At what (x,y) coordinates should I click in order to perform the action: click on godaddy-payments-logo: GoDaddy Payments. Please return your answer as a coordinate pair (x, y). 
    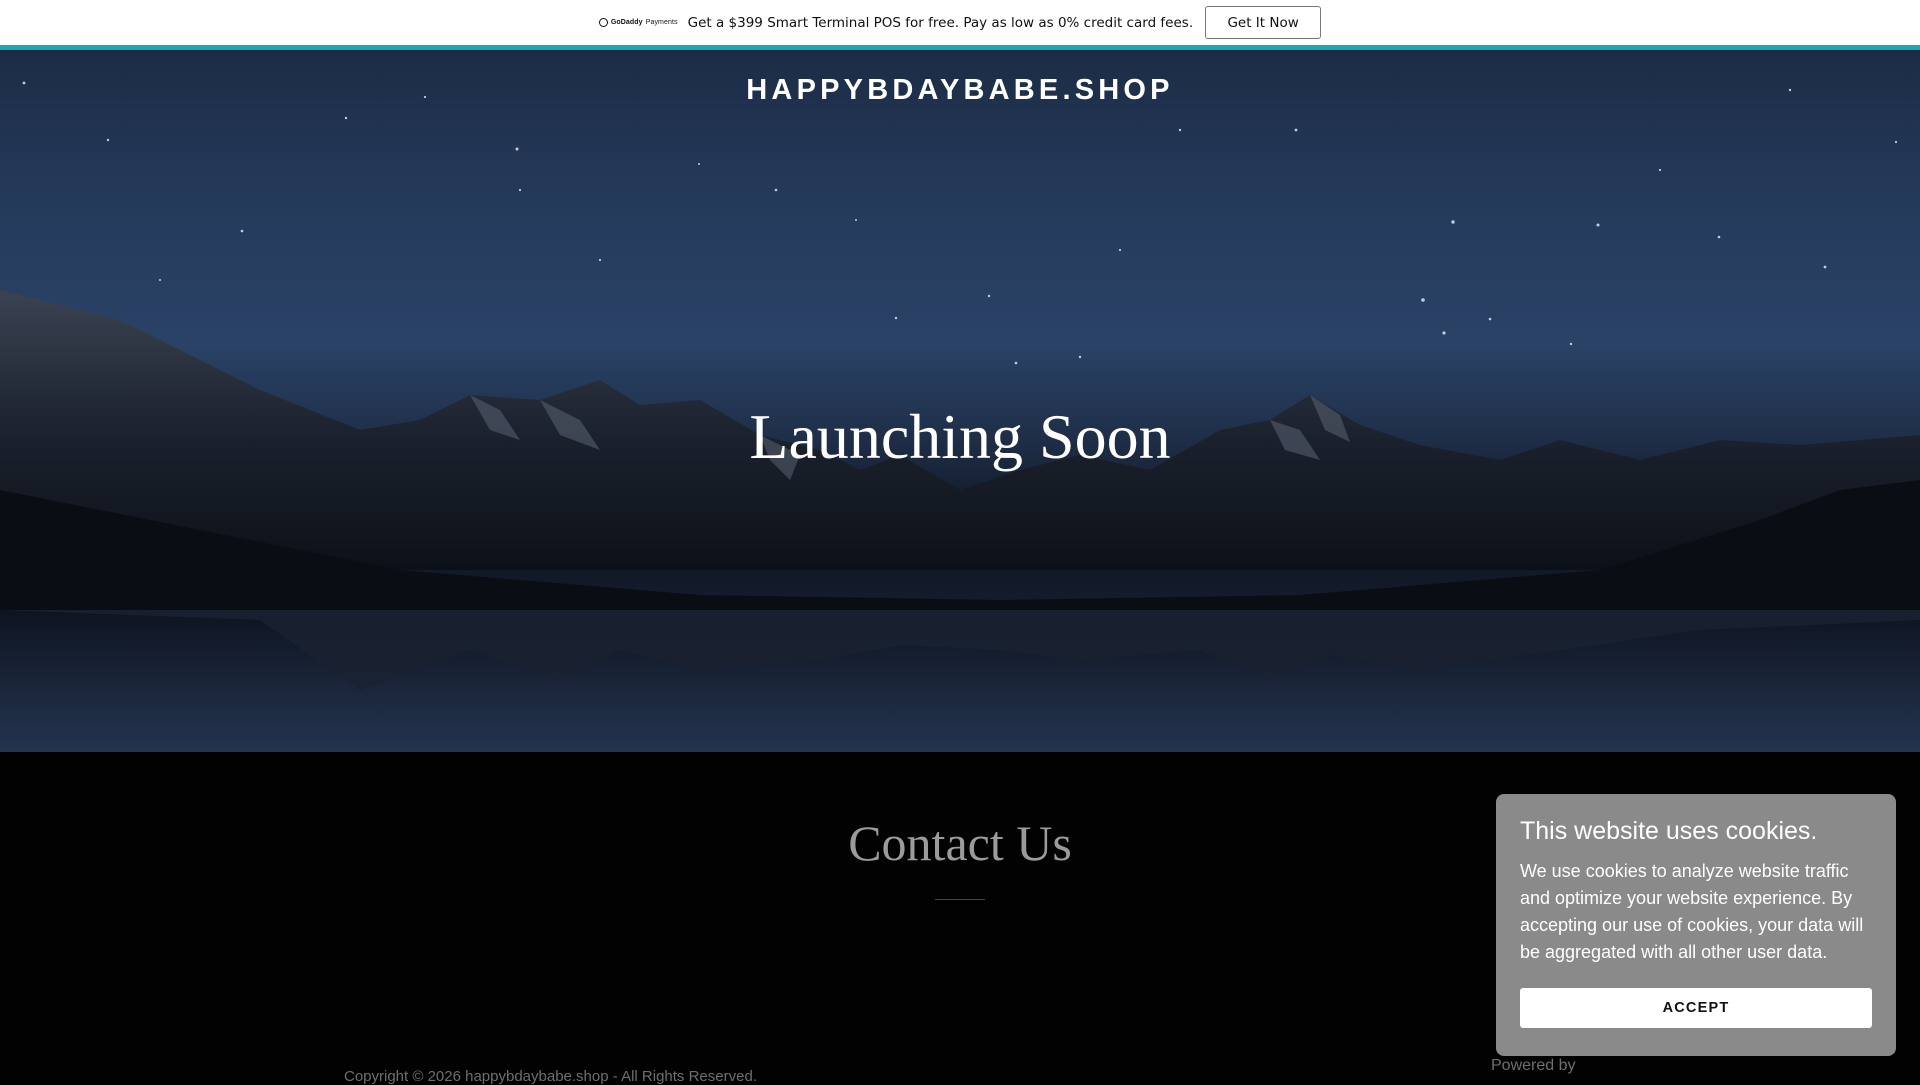
    Looking at the image, I should click on (638, 22).